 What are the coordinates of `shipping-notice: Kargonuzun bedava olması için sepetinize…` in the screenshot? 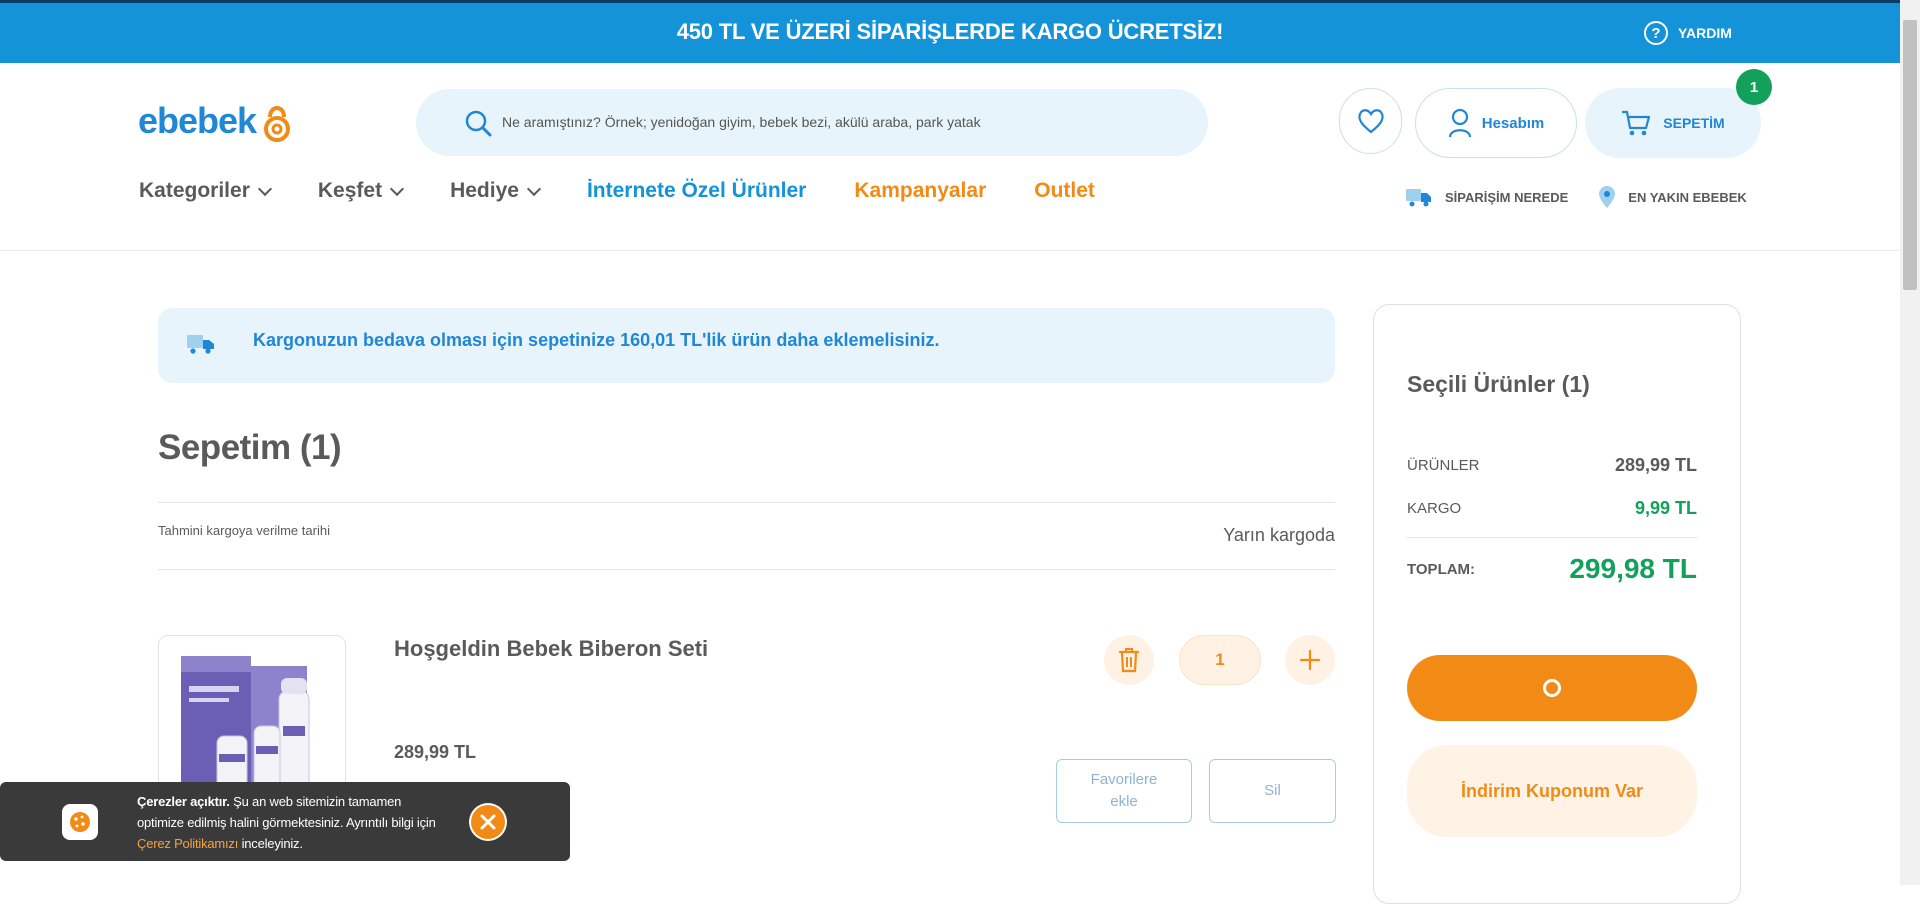 It's located at (596, 340).